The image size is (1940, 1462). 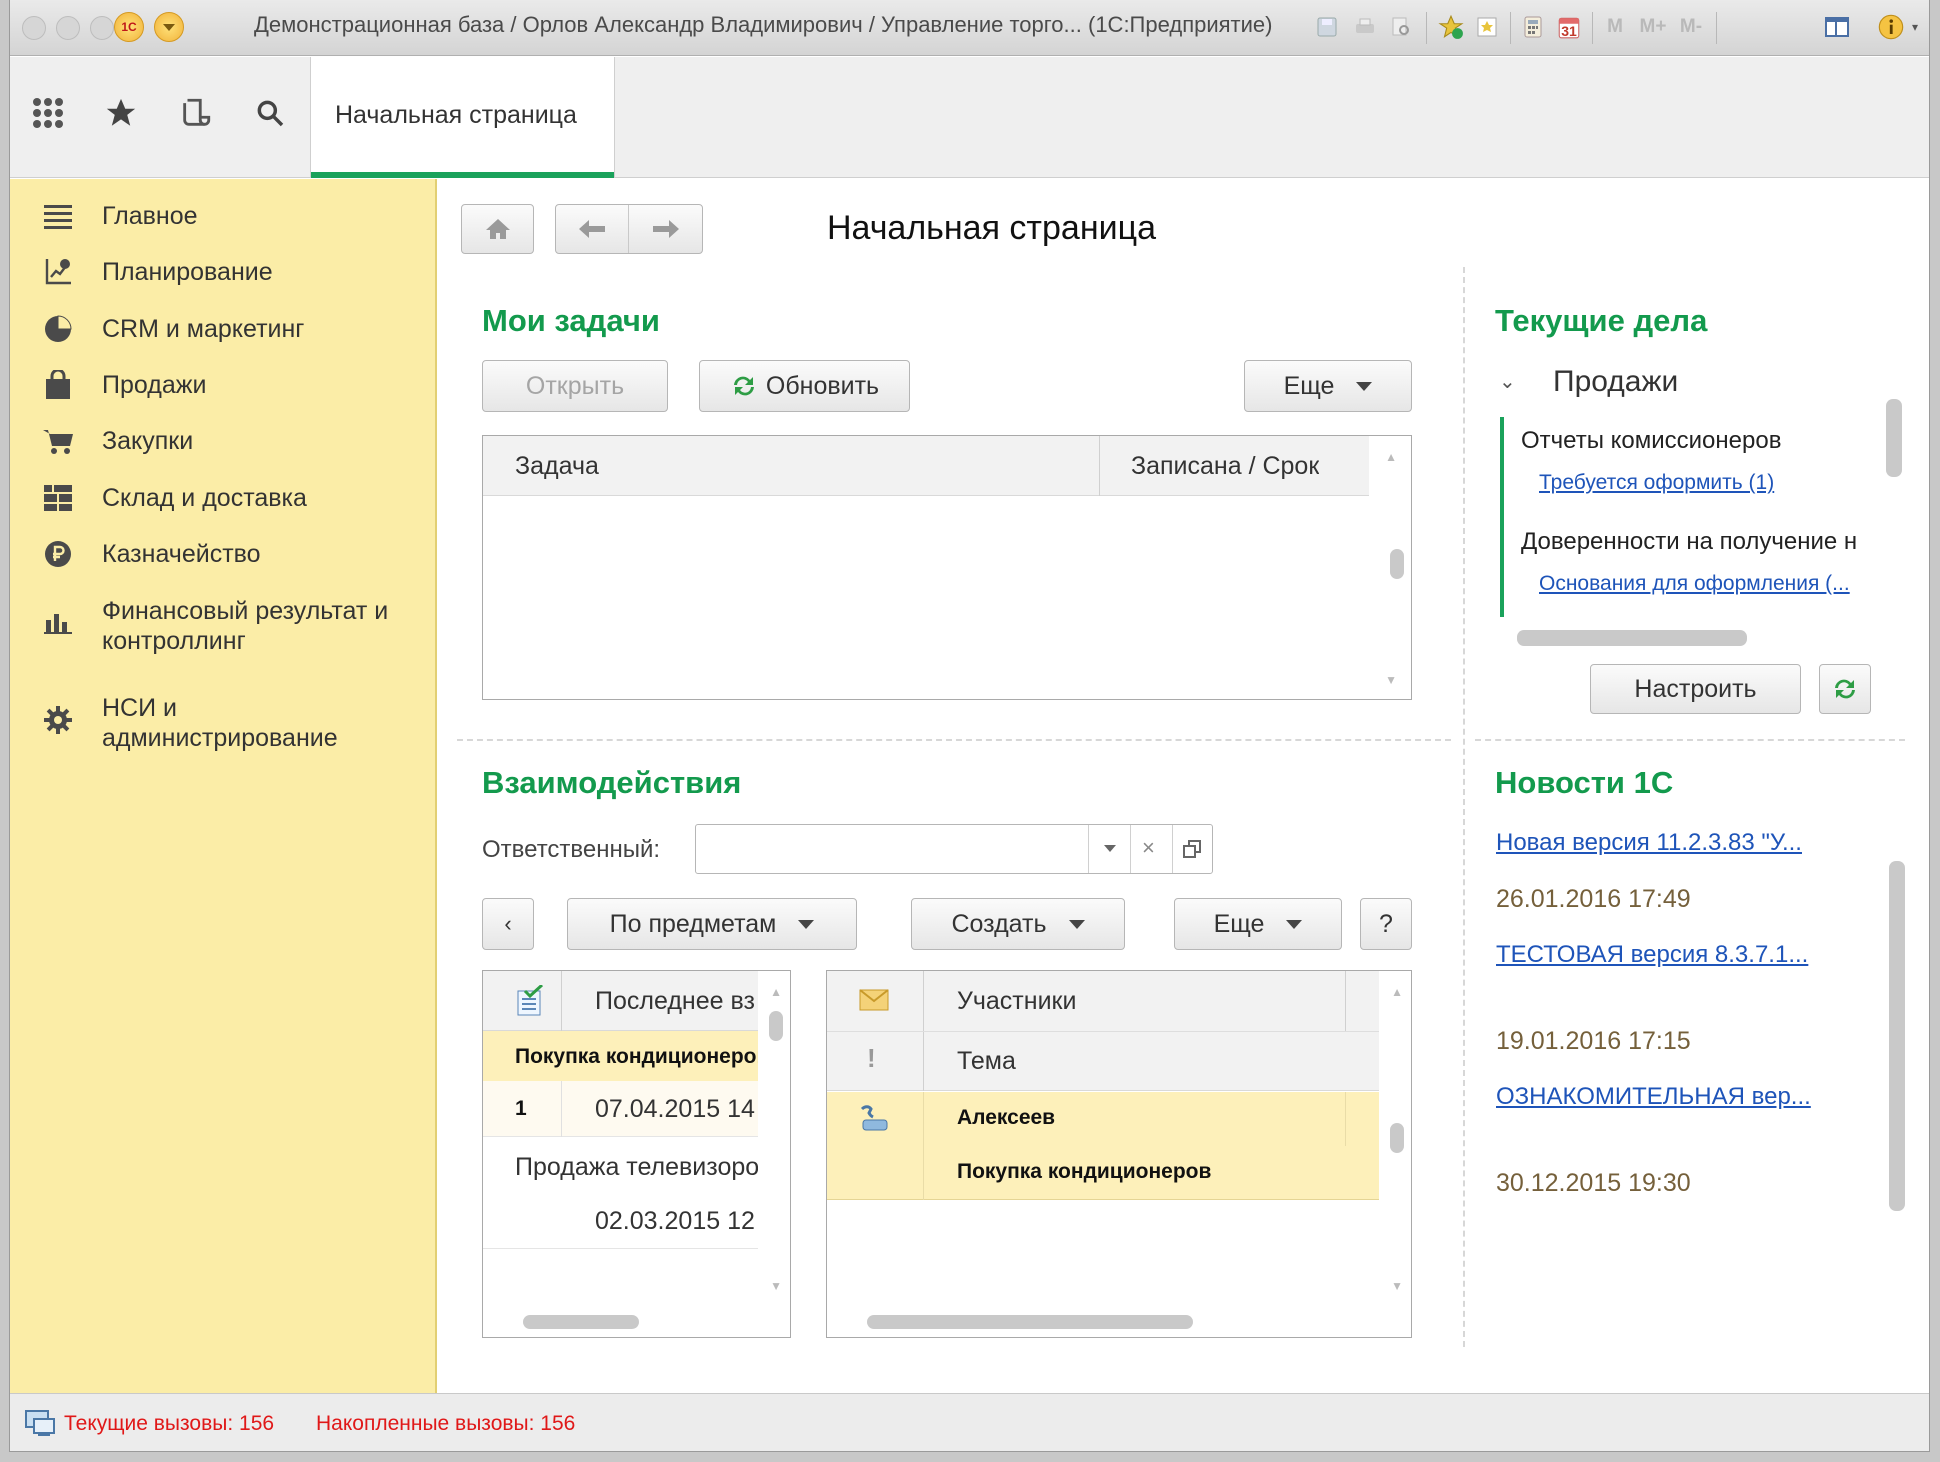 What do you see at coordinates (196, 113) in the screenshot?
I see `history-icon` at bounding box center [196, 113].